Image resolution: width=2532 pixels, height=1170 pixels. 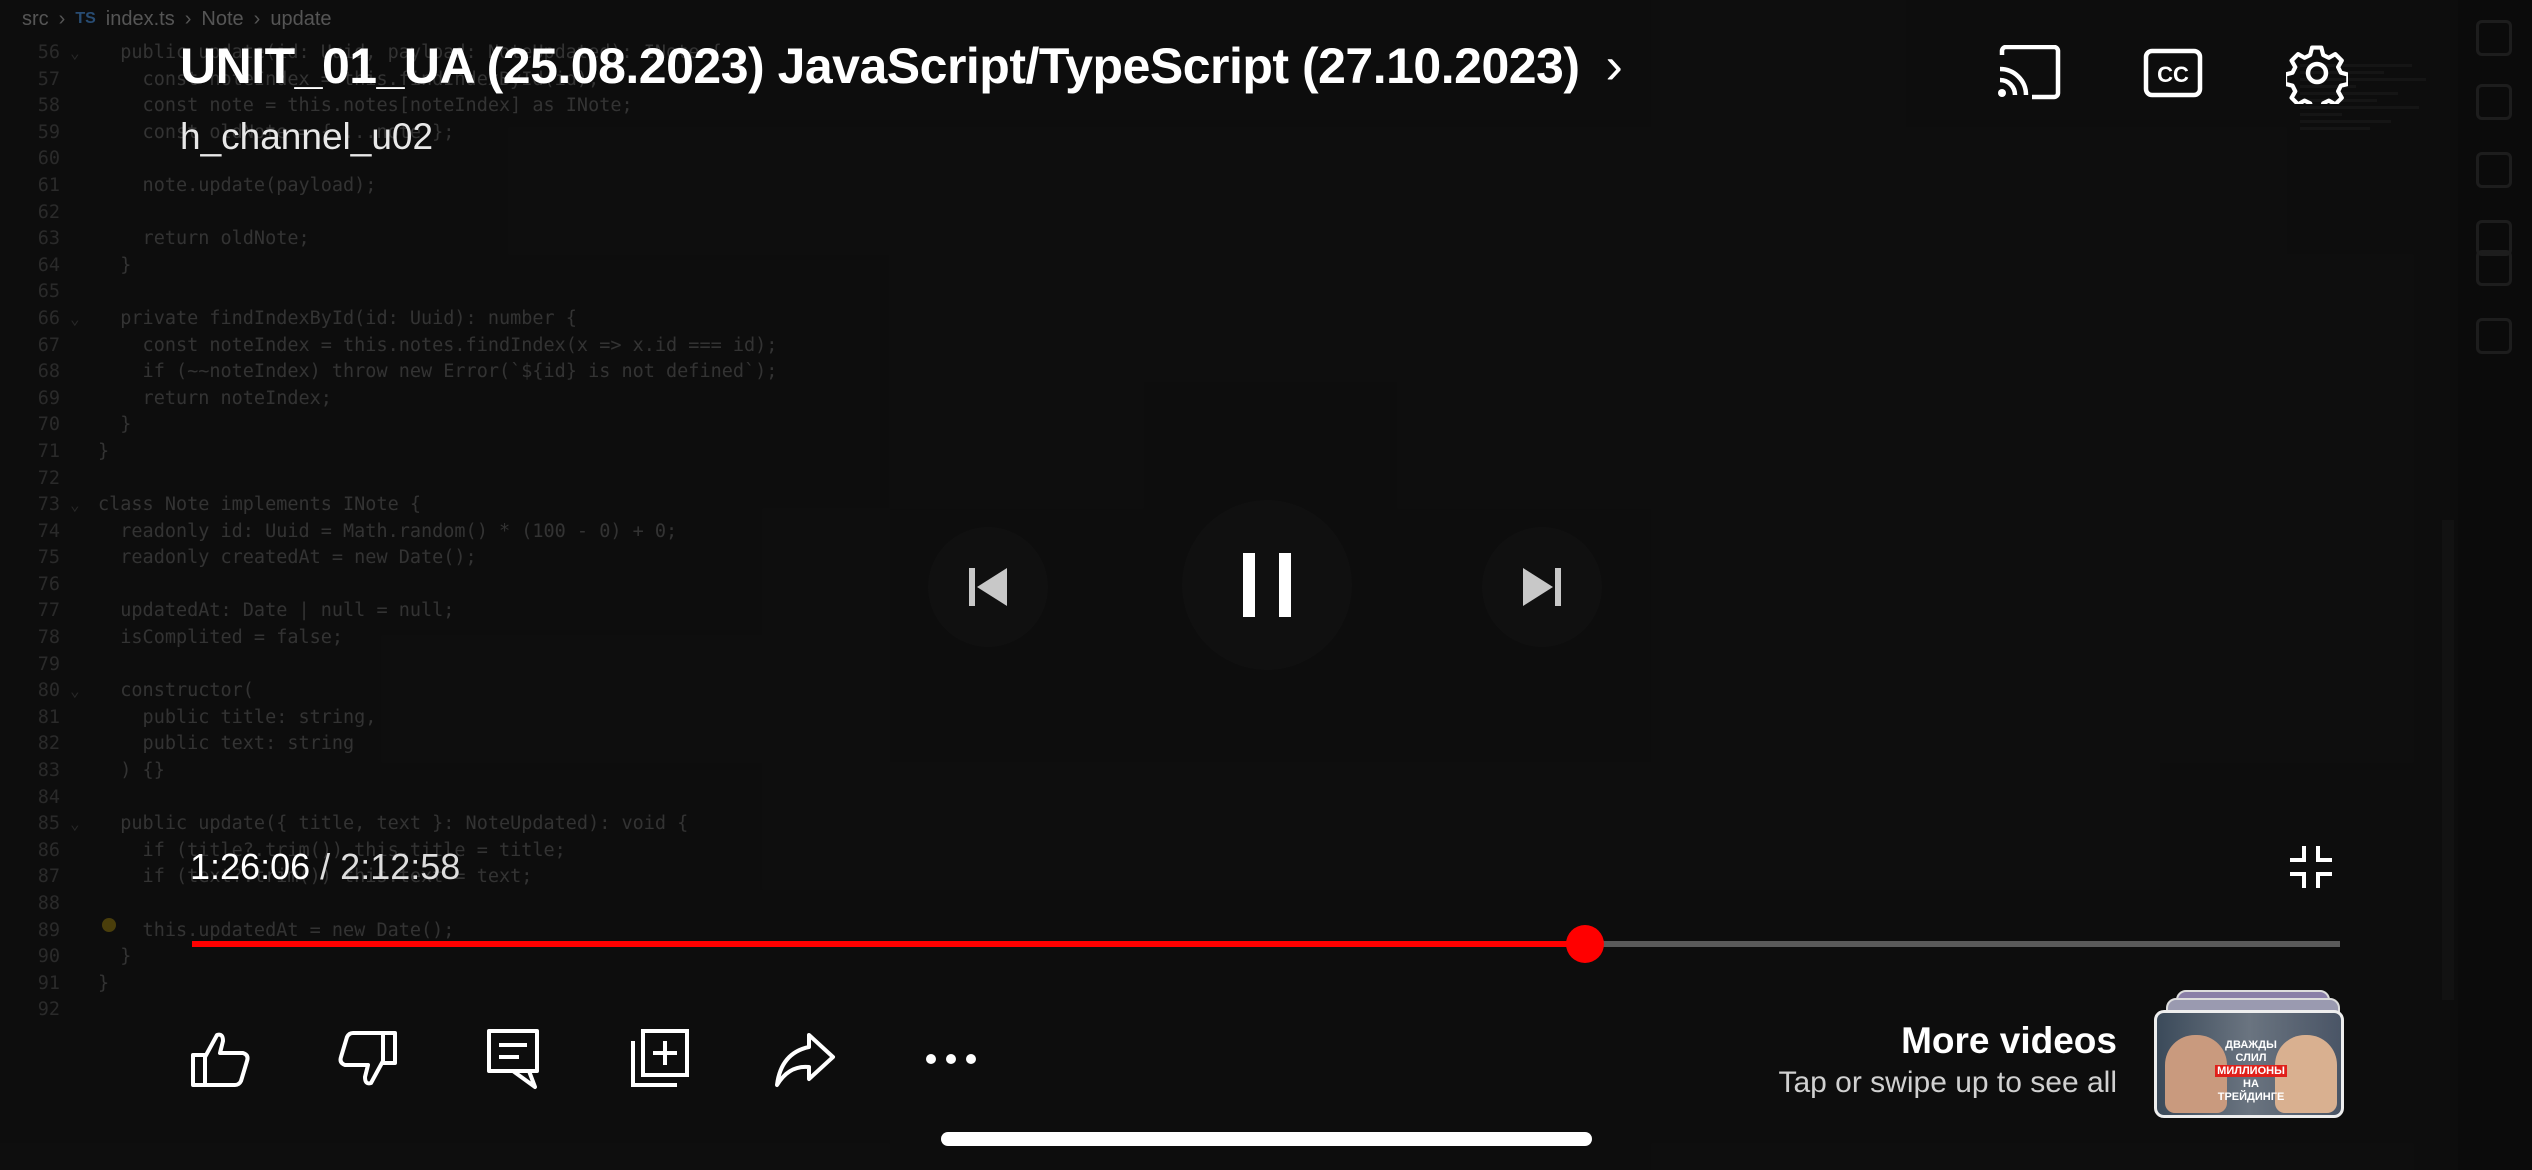 I want to click on thumbnail-front: ДВАЖДЫ СЛИЛ МИЛЛИОНЫ НА ТРЕЙДИНГЕ, so click(x=2249, y=1064).